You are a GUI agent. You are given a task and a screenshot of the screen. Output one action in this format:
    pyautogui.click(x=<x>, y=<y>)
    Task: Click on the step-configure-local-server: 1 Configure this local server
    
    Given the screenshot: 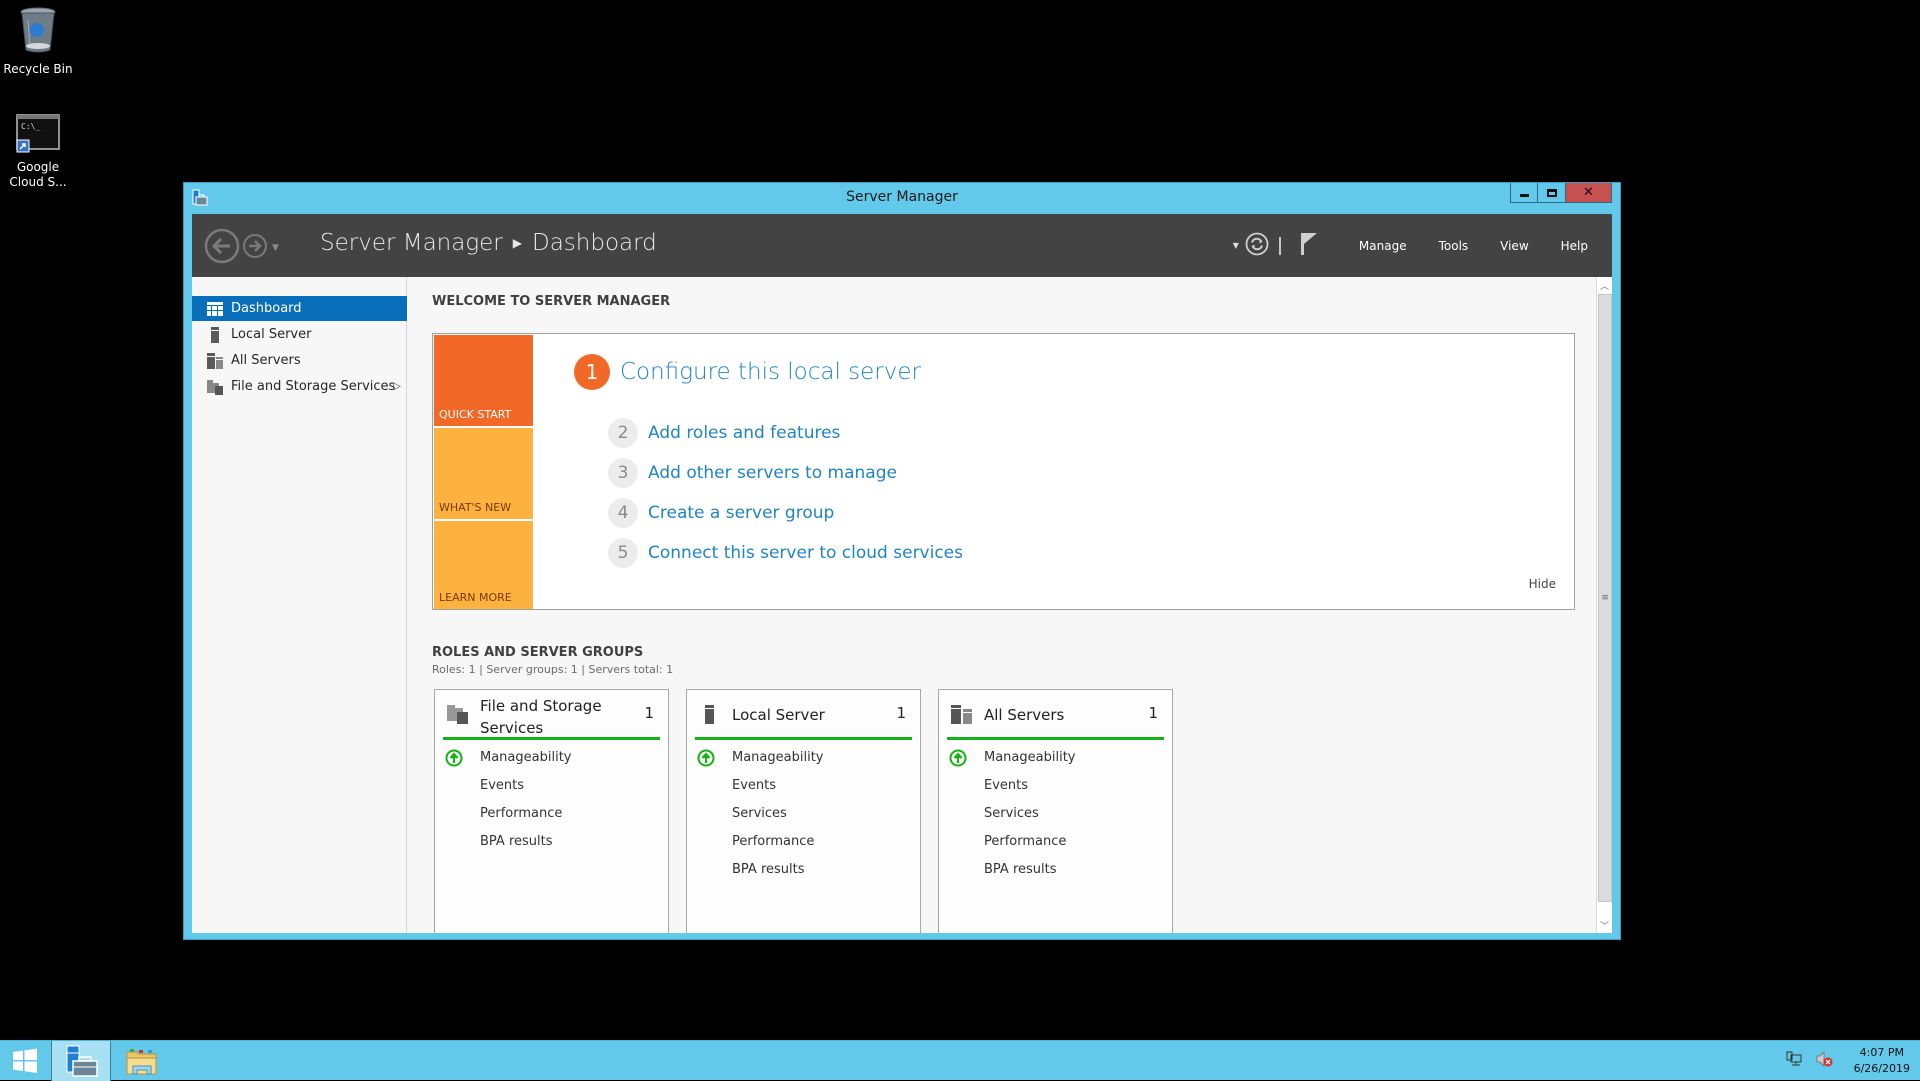 What is the action you would take?
    pyautogui.click(x=747, y=372)
    